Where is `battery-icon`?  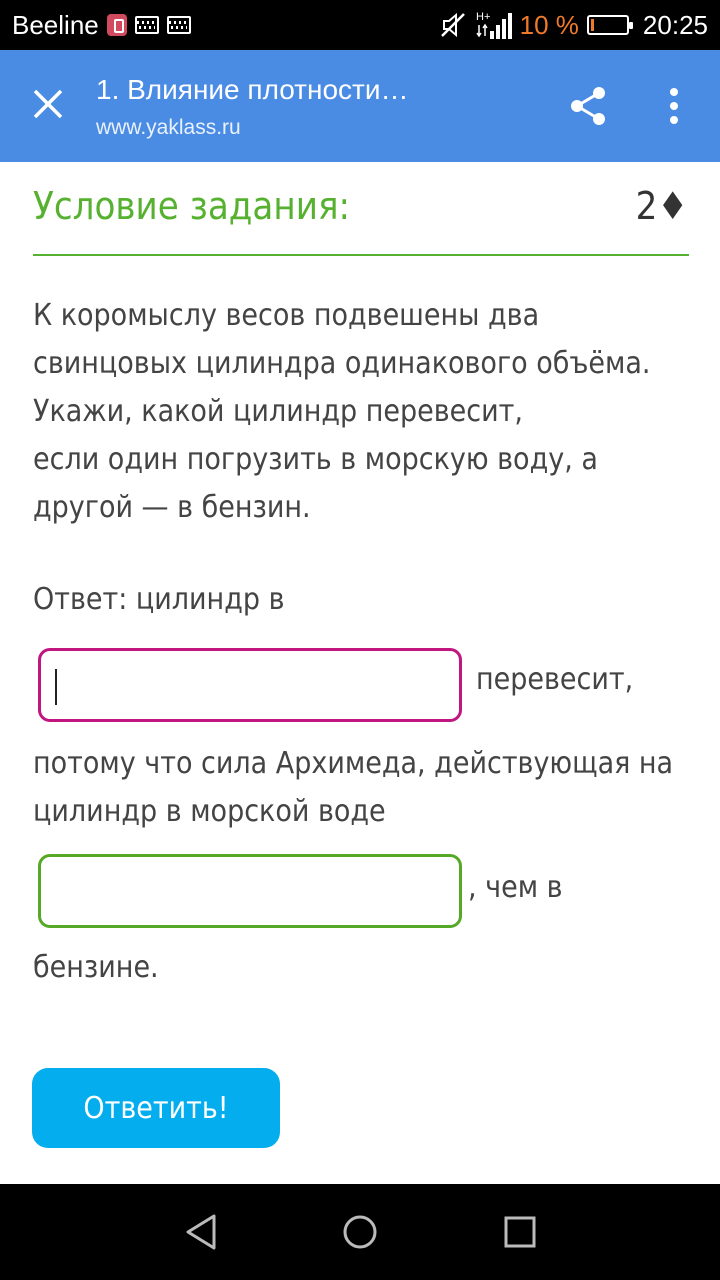
battery-icon is located at coordinates (609, 25).